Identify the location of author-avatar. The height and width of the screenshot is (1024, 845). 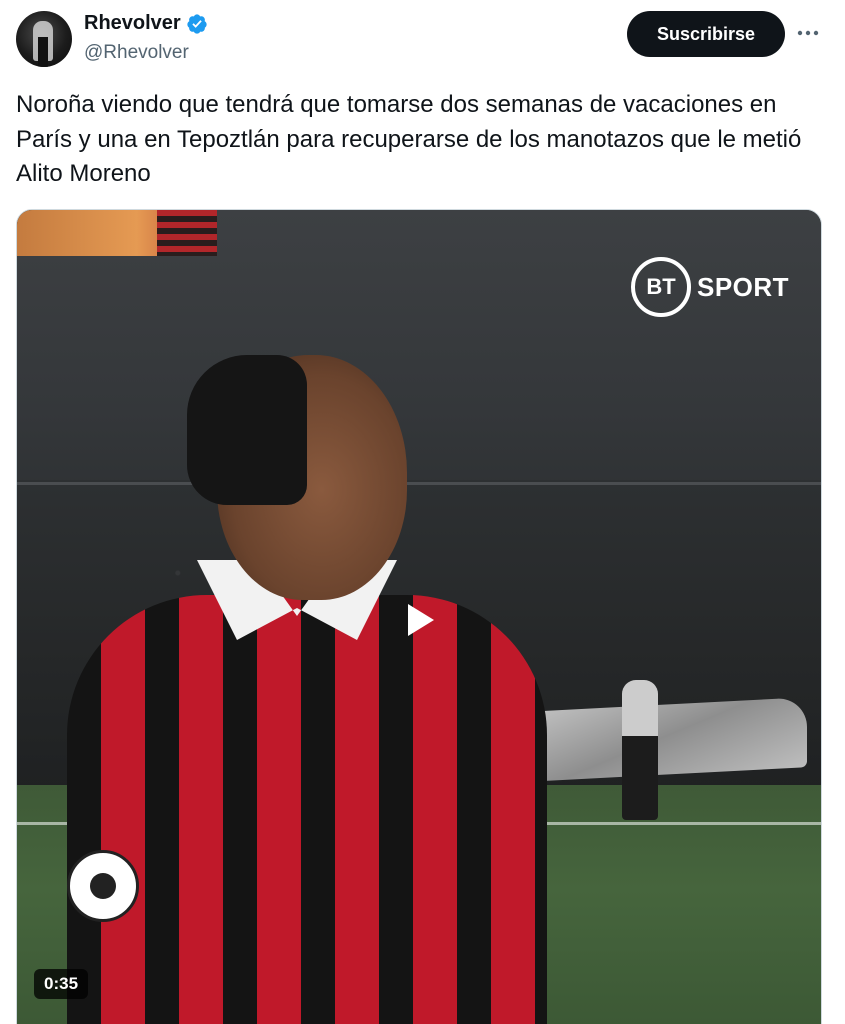
(44, 39).